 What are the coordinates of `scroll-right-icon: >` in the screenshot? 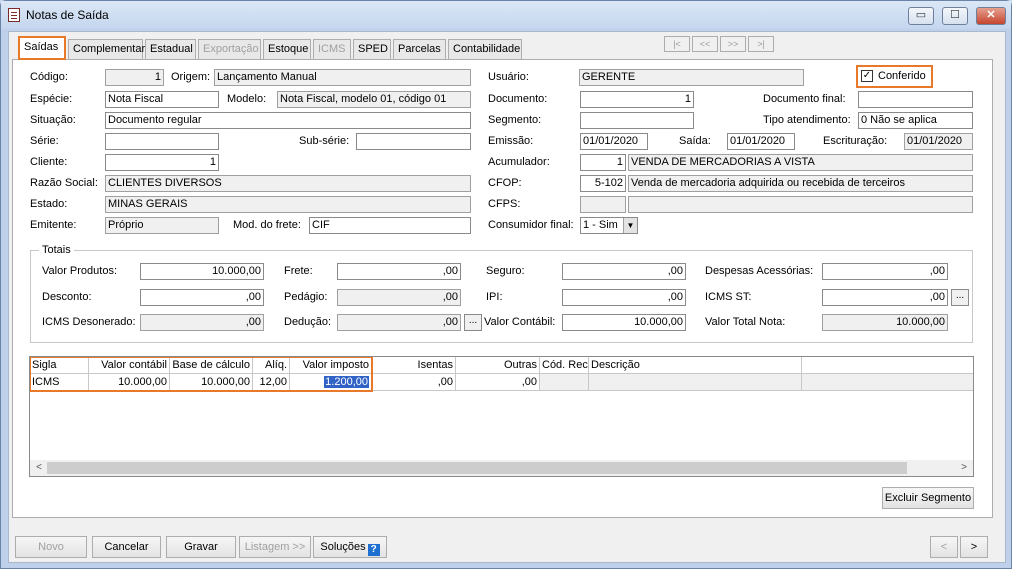 It's located at (964, 468).